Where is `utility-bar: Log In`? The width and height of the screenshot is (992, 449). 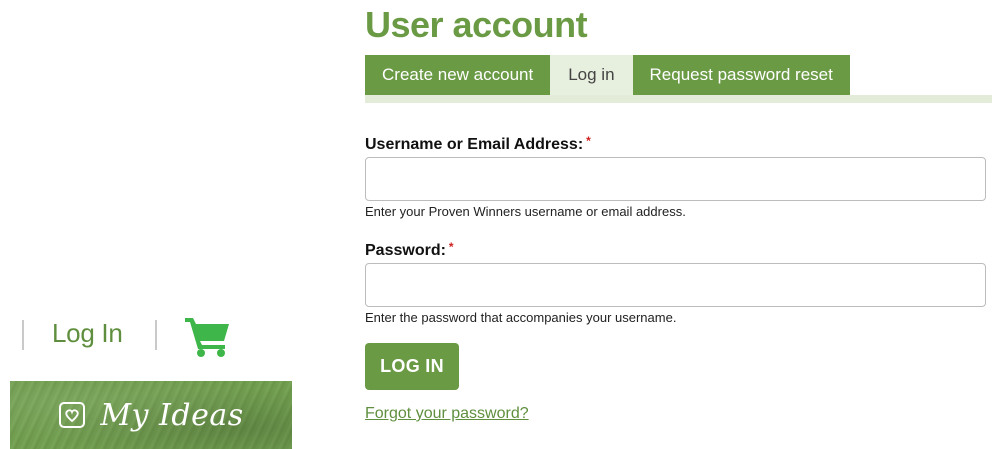
utility-bar: Log In is located at coordinates (146, 335).